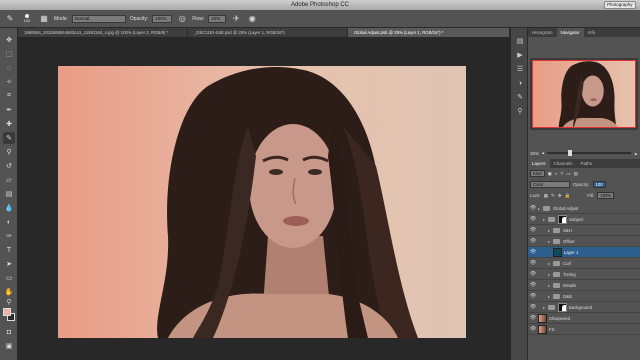  I want to click on filter-type-icon: T, so click(562, 173).